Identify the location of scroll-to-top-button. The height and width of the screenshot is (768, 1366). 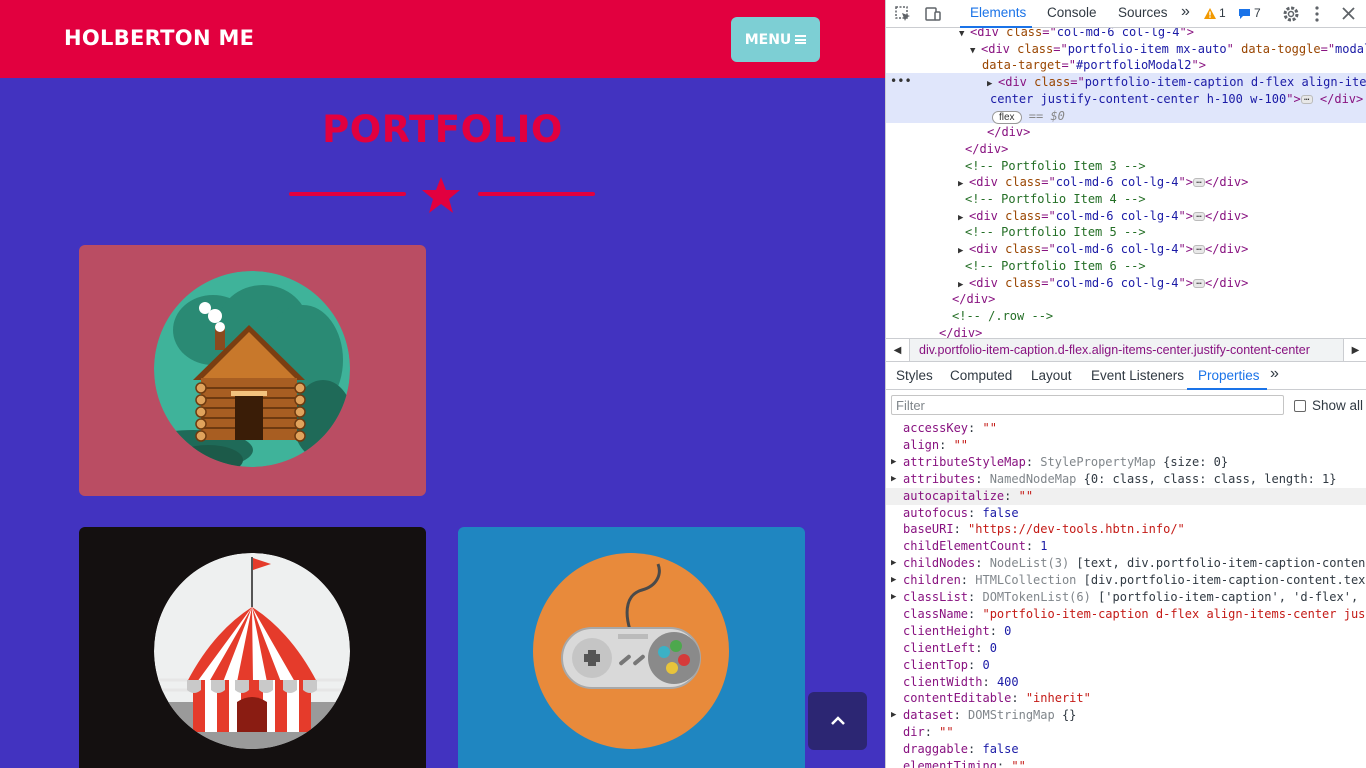
(837, 721).